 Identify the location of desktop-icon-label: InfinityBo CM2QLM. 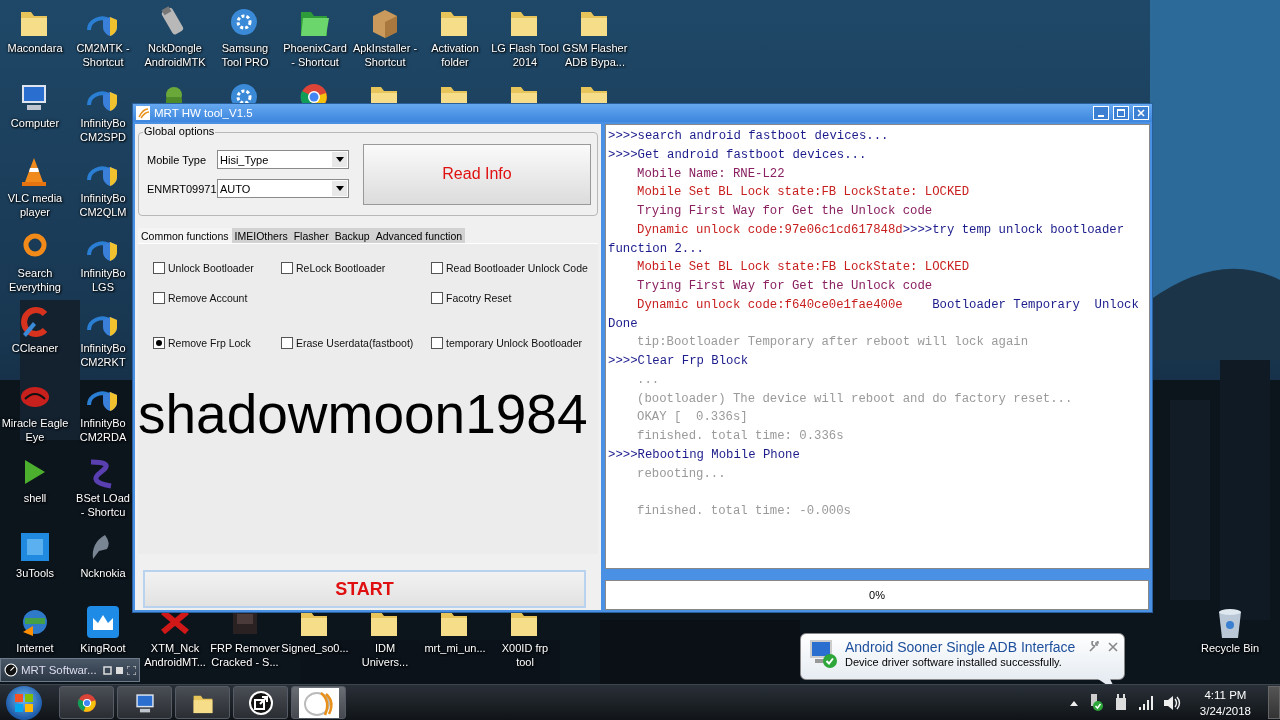
(103, 205).